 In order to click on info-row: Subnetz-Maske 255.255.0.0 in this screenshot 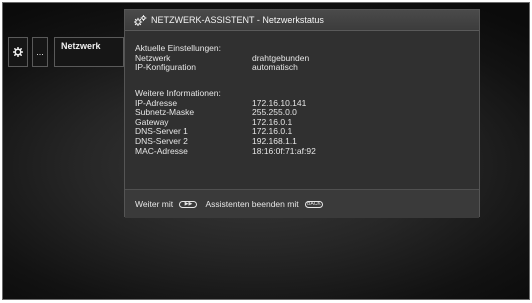, I will do `click(300, 113)`.